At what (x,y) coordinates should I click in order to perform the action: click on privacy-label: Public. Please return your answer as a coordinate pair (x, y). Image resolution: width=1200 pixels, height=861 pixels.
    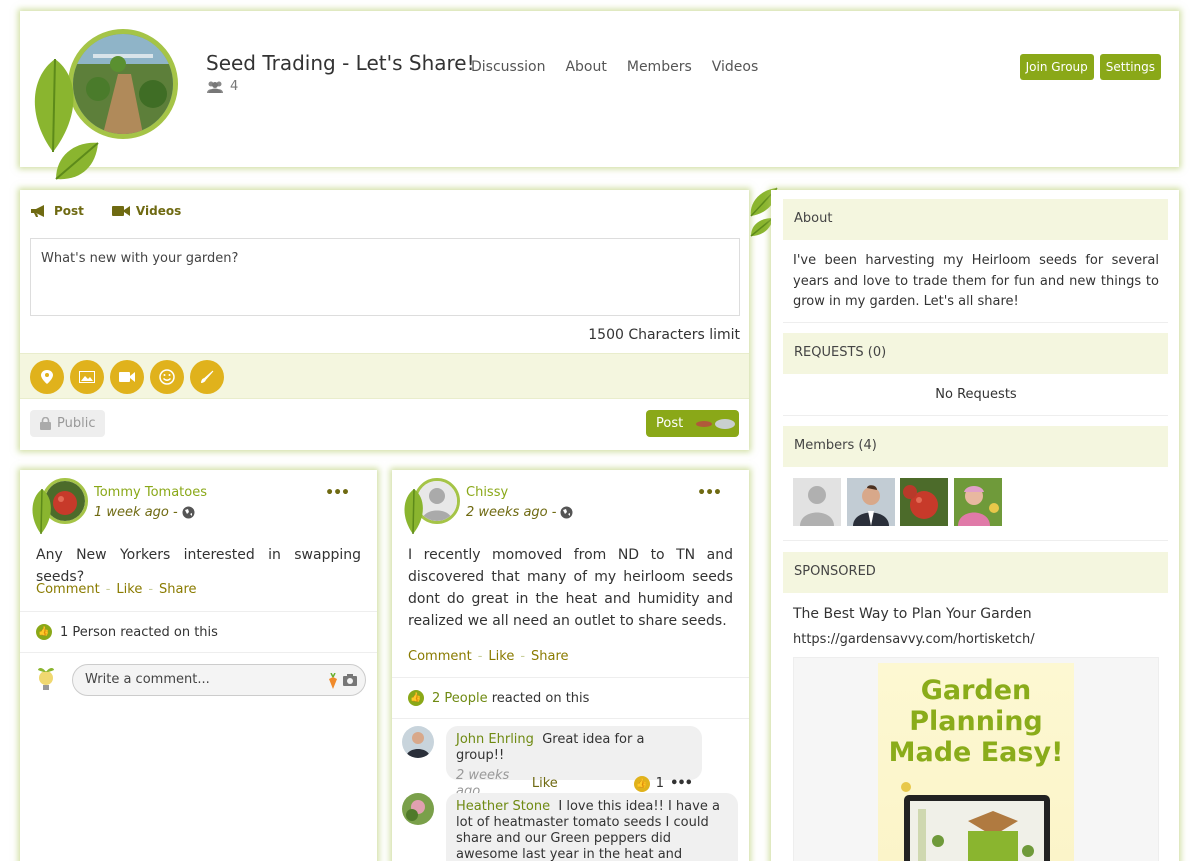
    Looking at the image, I should click on (76, 423).